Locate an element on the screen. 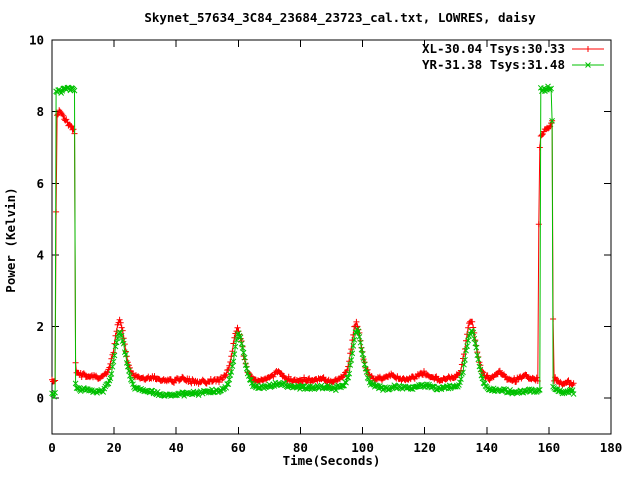  x-tick-label: 120 is located at coordinates (424, 447).